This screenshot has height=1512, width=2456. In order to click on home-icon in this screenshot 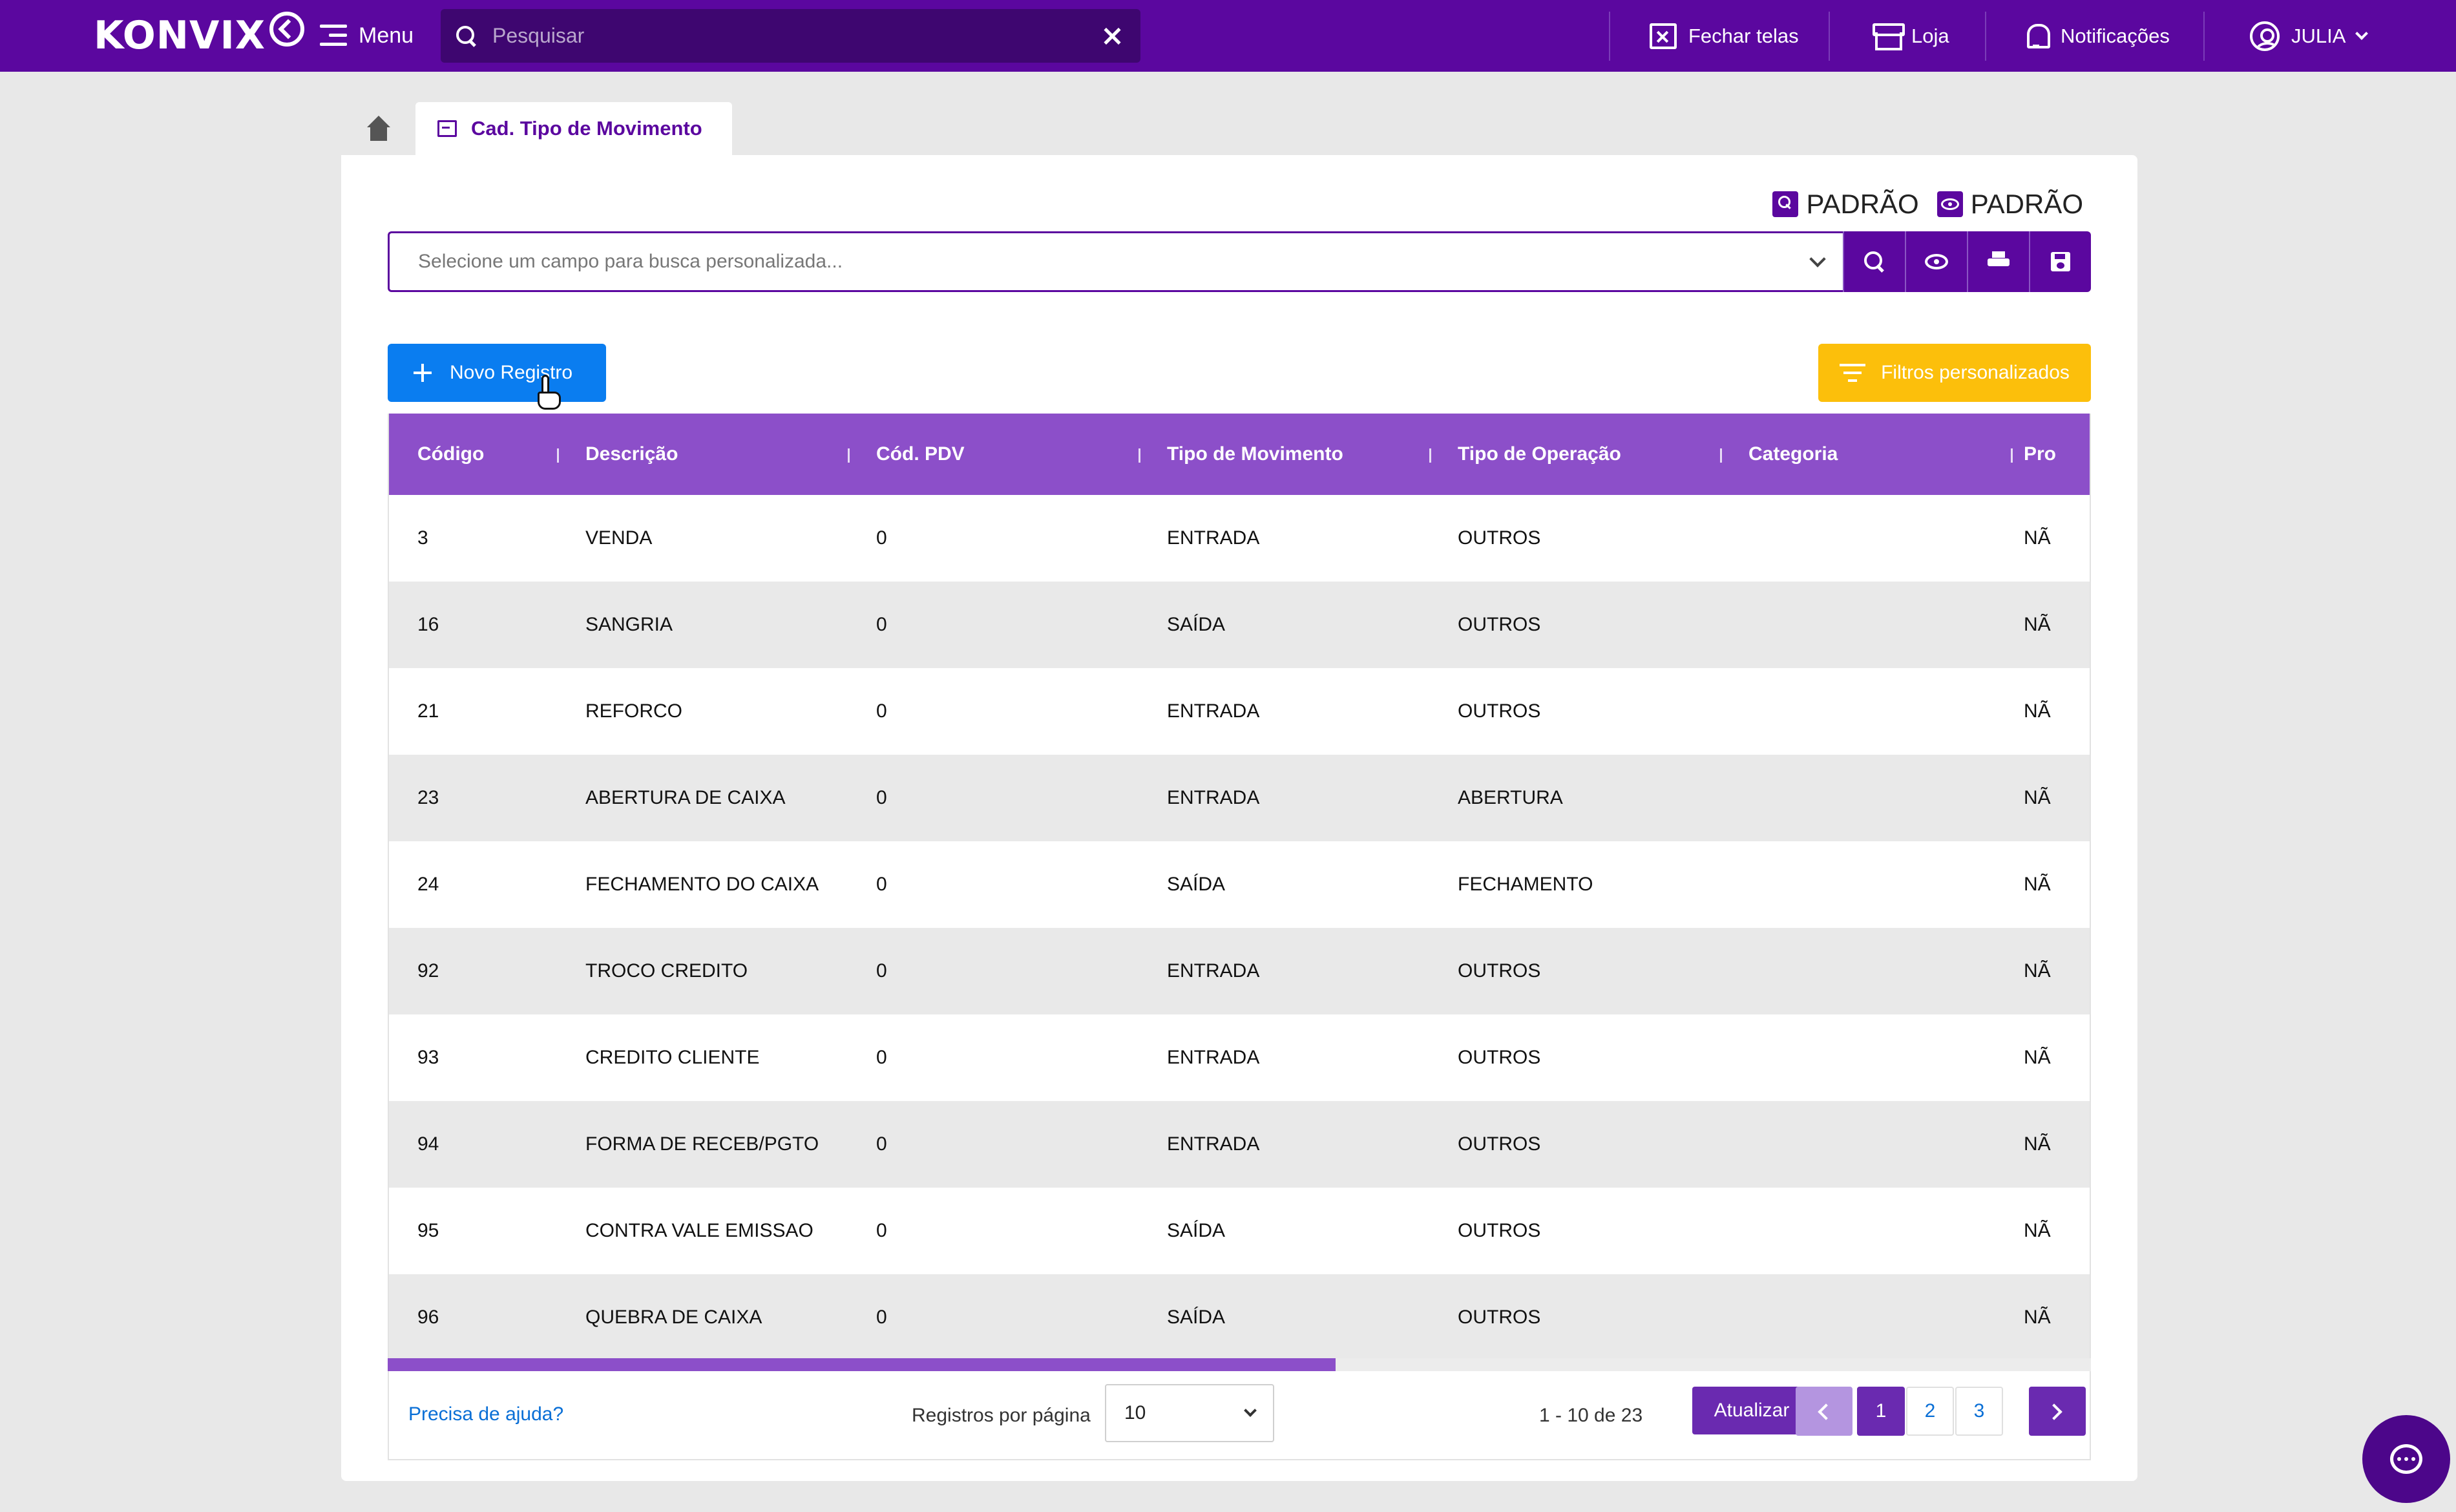, I will do `click(378, 129)`.